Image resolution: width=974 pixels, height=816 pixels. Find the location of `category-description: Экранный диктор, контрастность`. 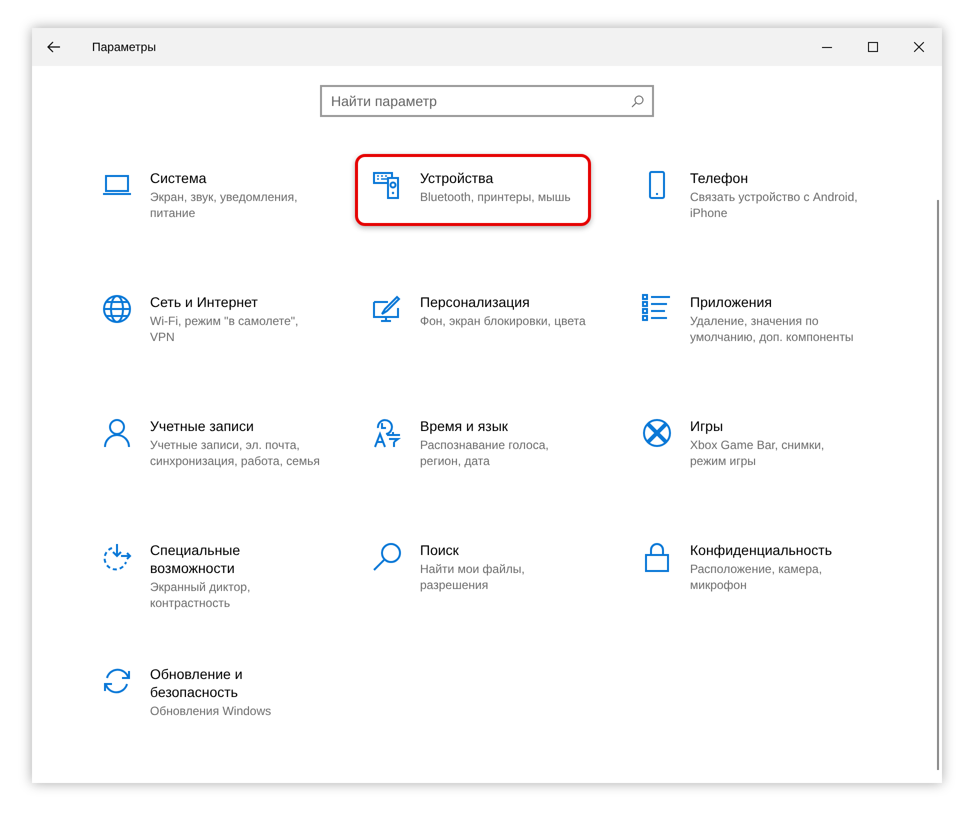

category-description: Экранный диктор, контрастность is located at coordinates (200, 595).